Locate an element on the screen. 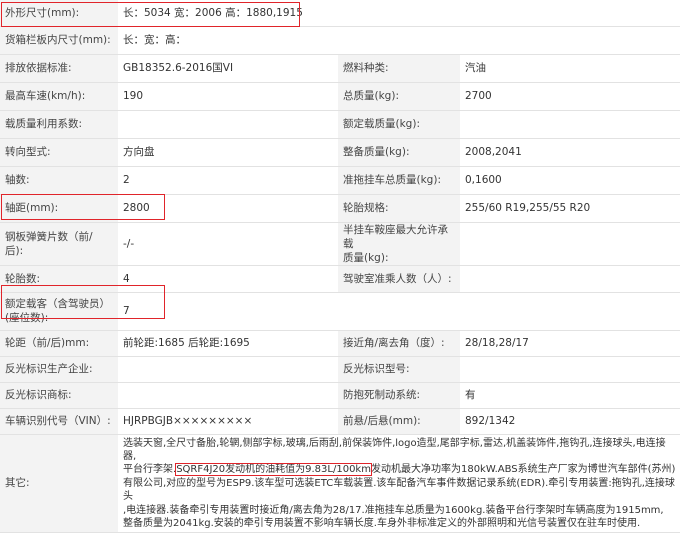 The width and height of the screenshot is (680, 533). row-value: 7 is located at coordinates (399, 311).